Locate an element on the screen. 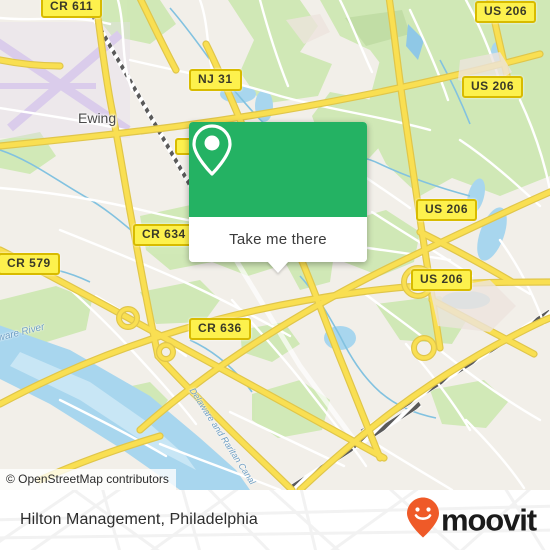  route-shield-us-206-1: US 206 is located at coordinates (506, 12).